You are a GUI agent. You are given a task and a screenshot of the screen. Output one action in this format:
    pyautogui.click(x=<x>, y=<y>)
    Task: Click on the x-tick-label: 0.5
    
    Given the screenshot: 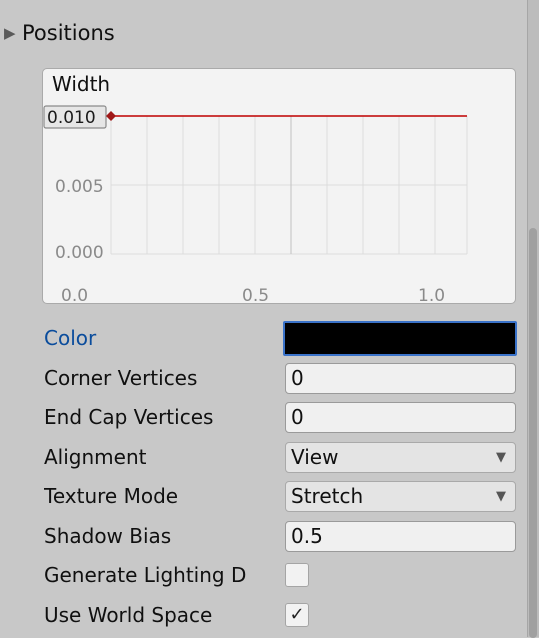 What is the action you would take?
    pyautogui.click(x=255, y=295)
    